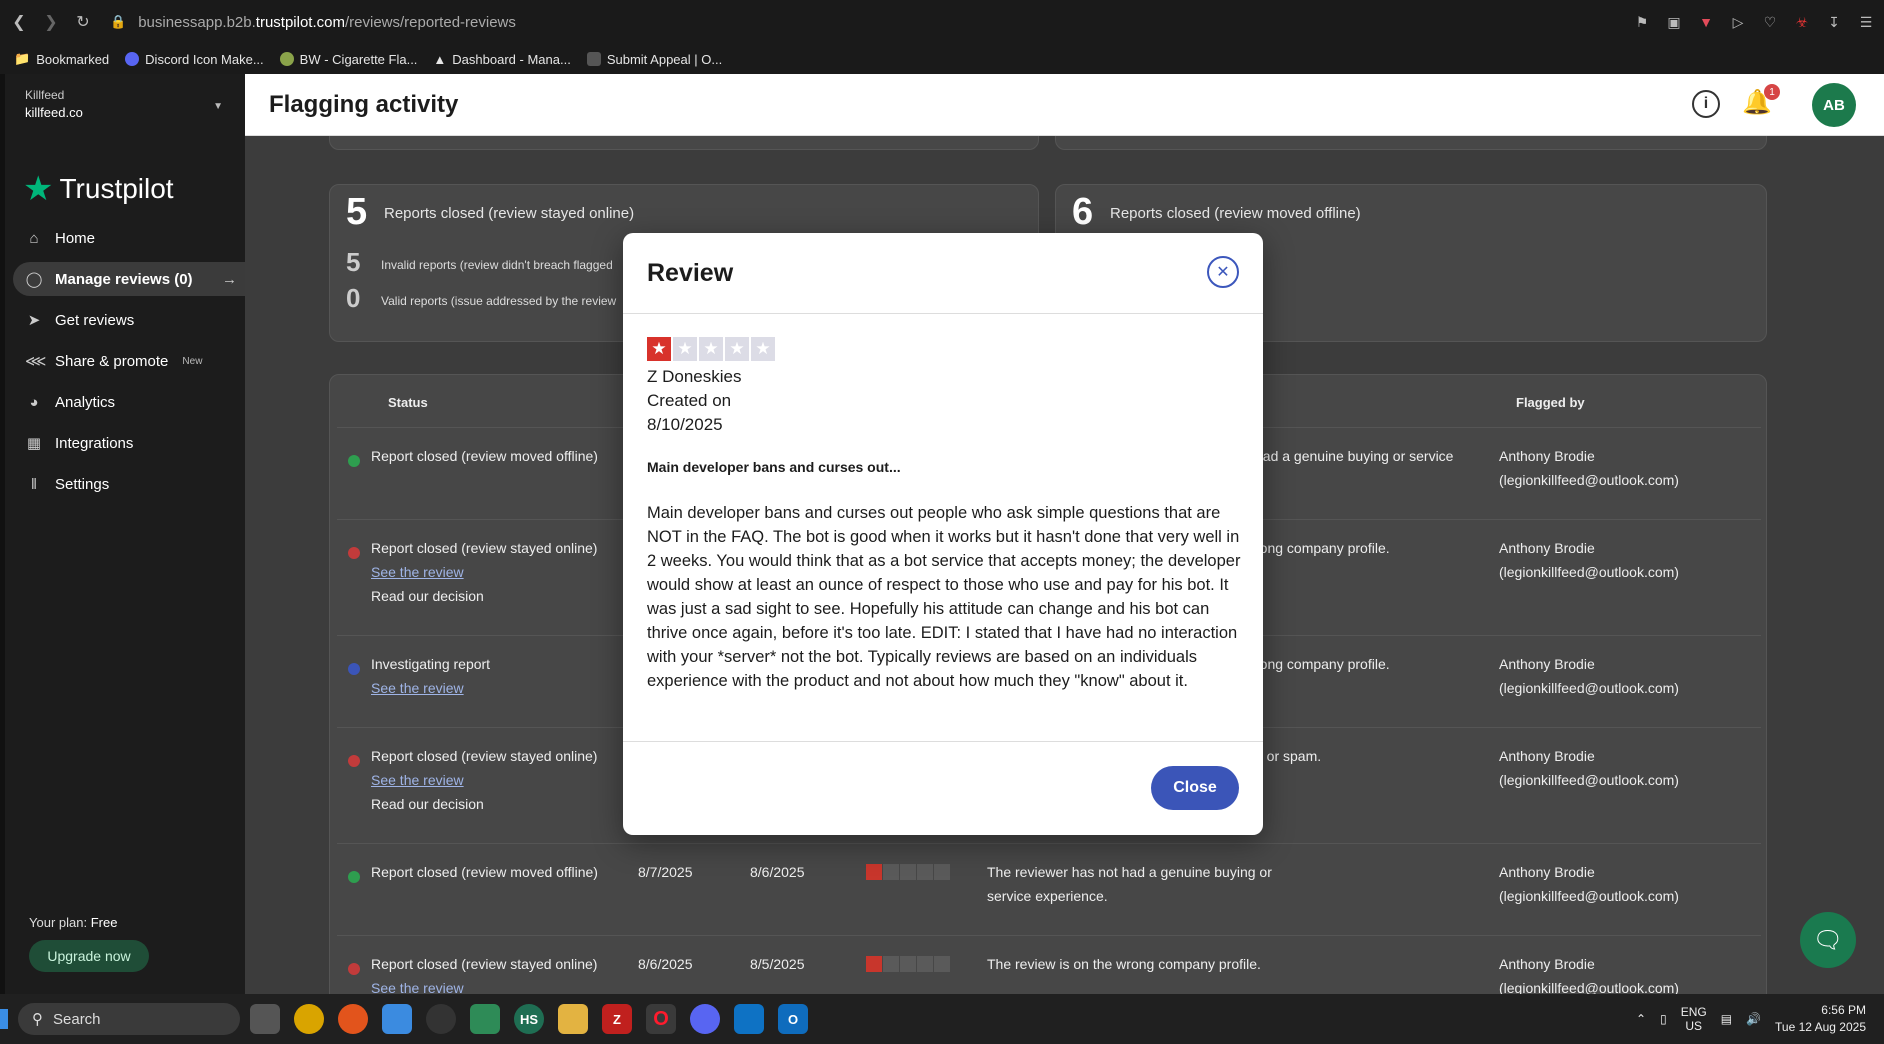 This screenshot has width=1884, height=1044. What do you see at coordinates (777, 964) in the screenshot?
I see `review-date: 8/5/2025` at bounding box center [777, 964].